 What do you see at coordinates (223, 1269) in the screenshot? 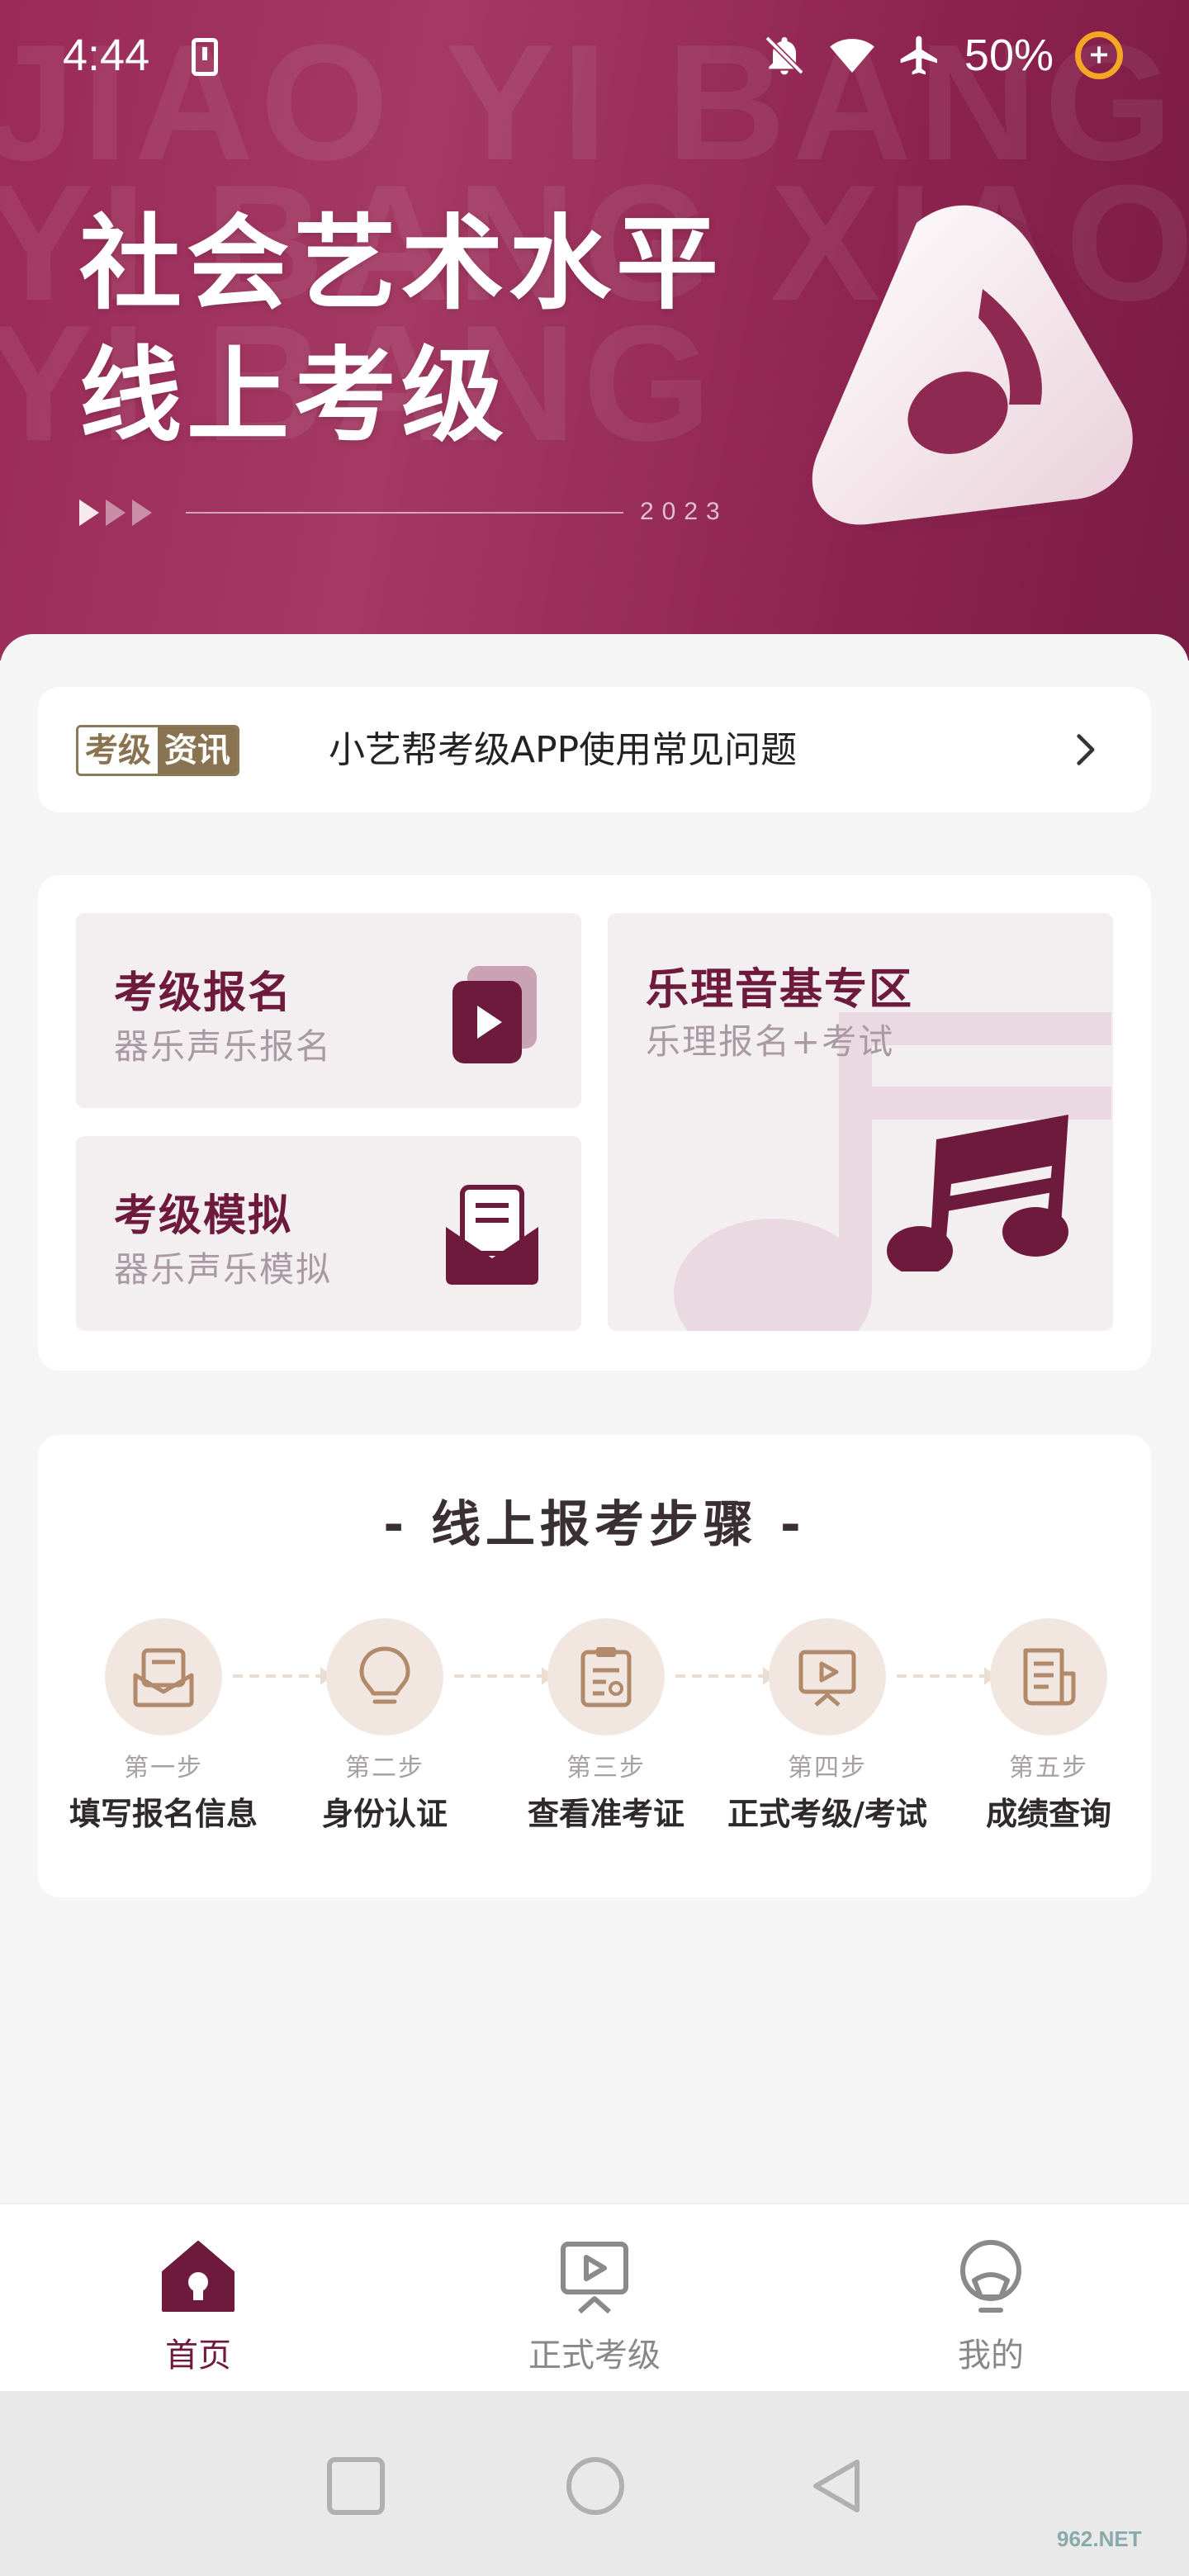
I see `exam-mock-subtitle: 器乐声乐模拟` at bounding box center [223, 1269].